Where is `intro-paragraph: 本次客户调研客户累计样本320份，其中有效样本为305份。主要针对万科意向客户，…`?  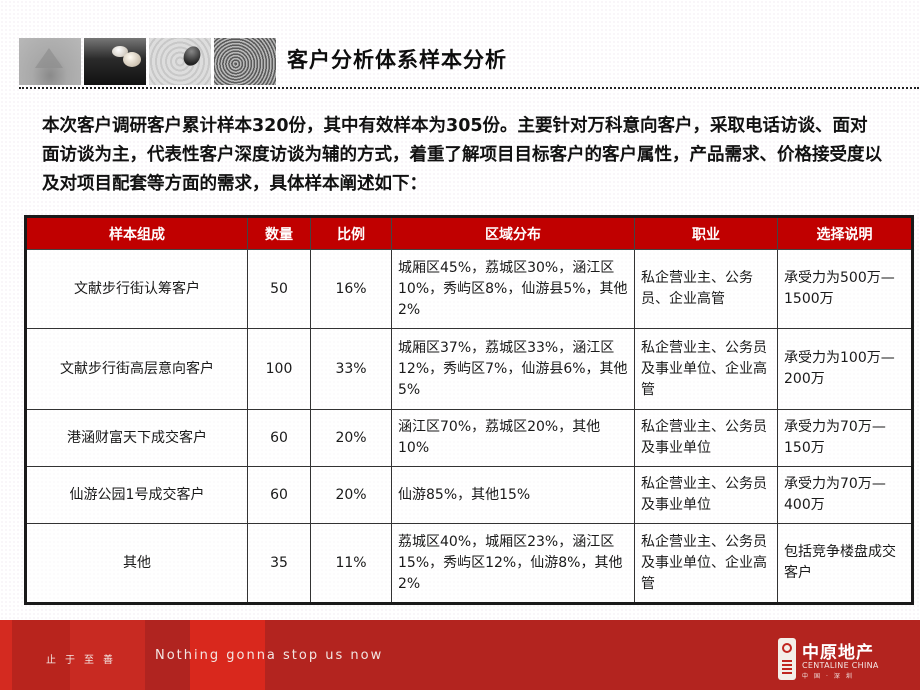
intro-paragraph: 本次客户调研客户累计样本320份，其中有效样本为305份。主要针对万科意向客户，… is located at coordinates (462, 155).